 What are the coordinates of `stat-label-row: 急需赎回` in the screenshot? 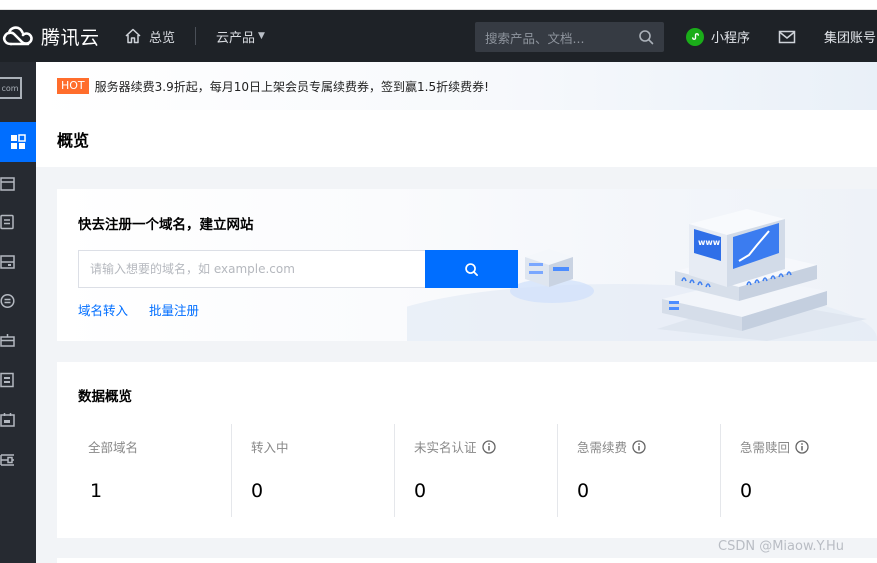 It's located at (774, 446).